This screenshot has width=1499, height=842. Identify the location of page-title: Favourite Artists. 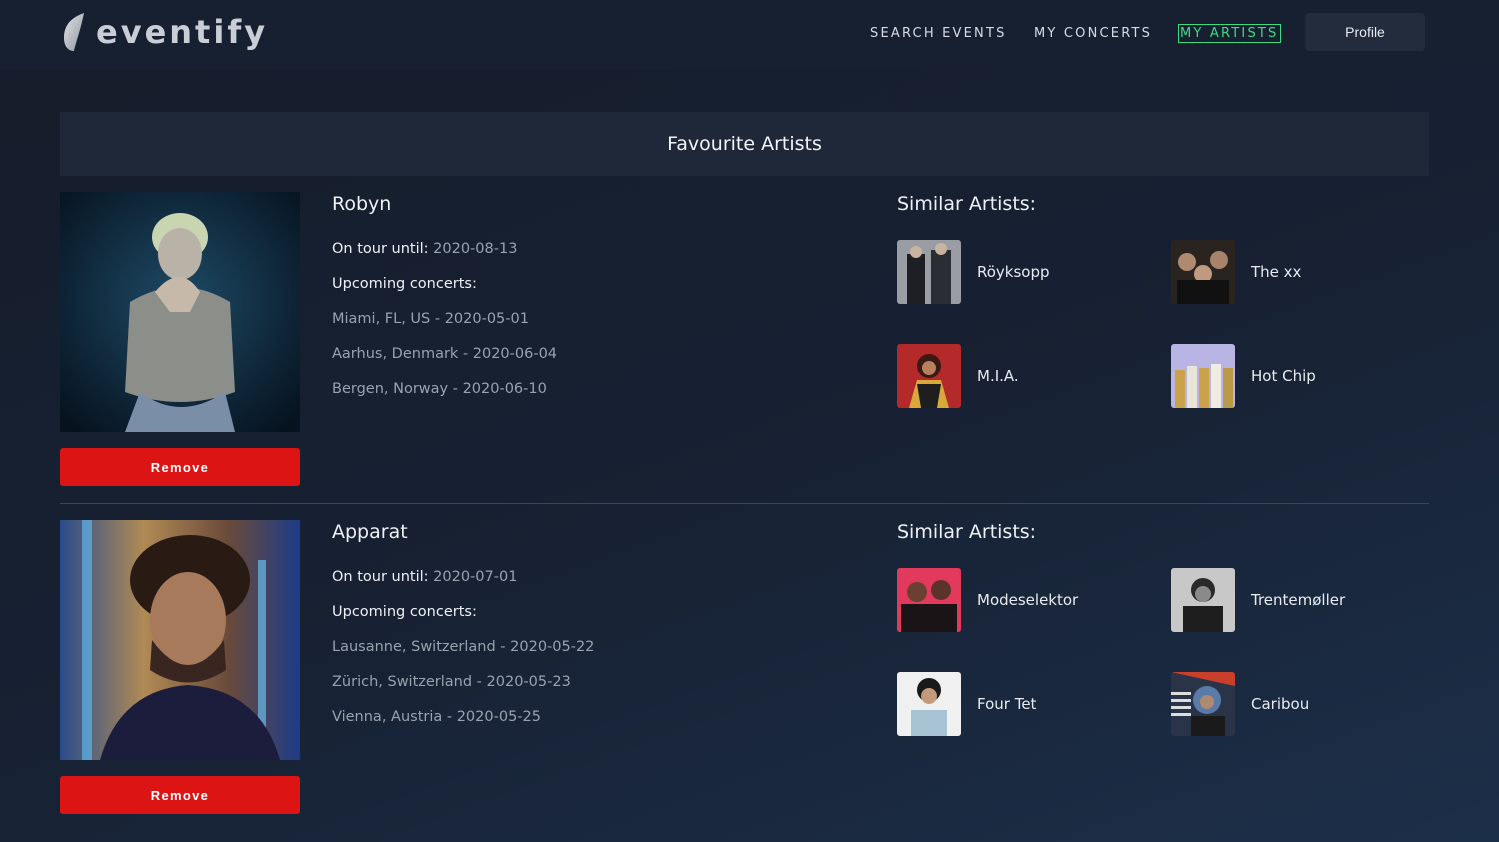
(744, 144).